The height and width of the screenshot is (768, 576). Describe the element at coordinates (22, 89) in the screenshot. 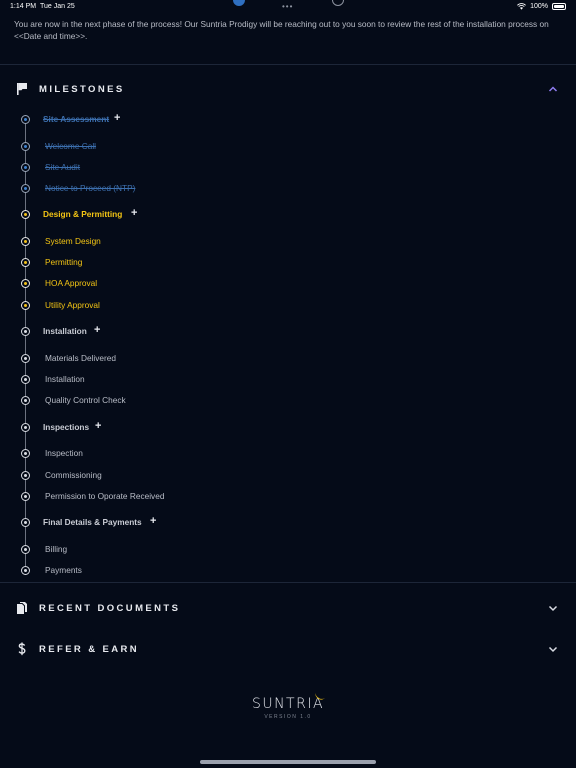

I see `flag-icon` at that location.